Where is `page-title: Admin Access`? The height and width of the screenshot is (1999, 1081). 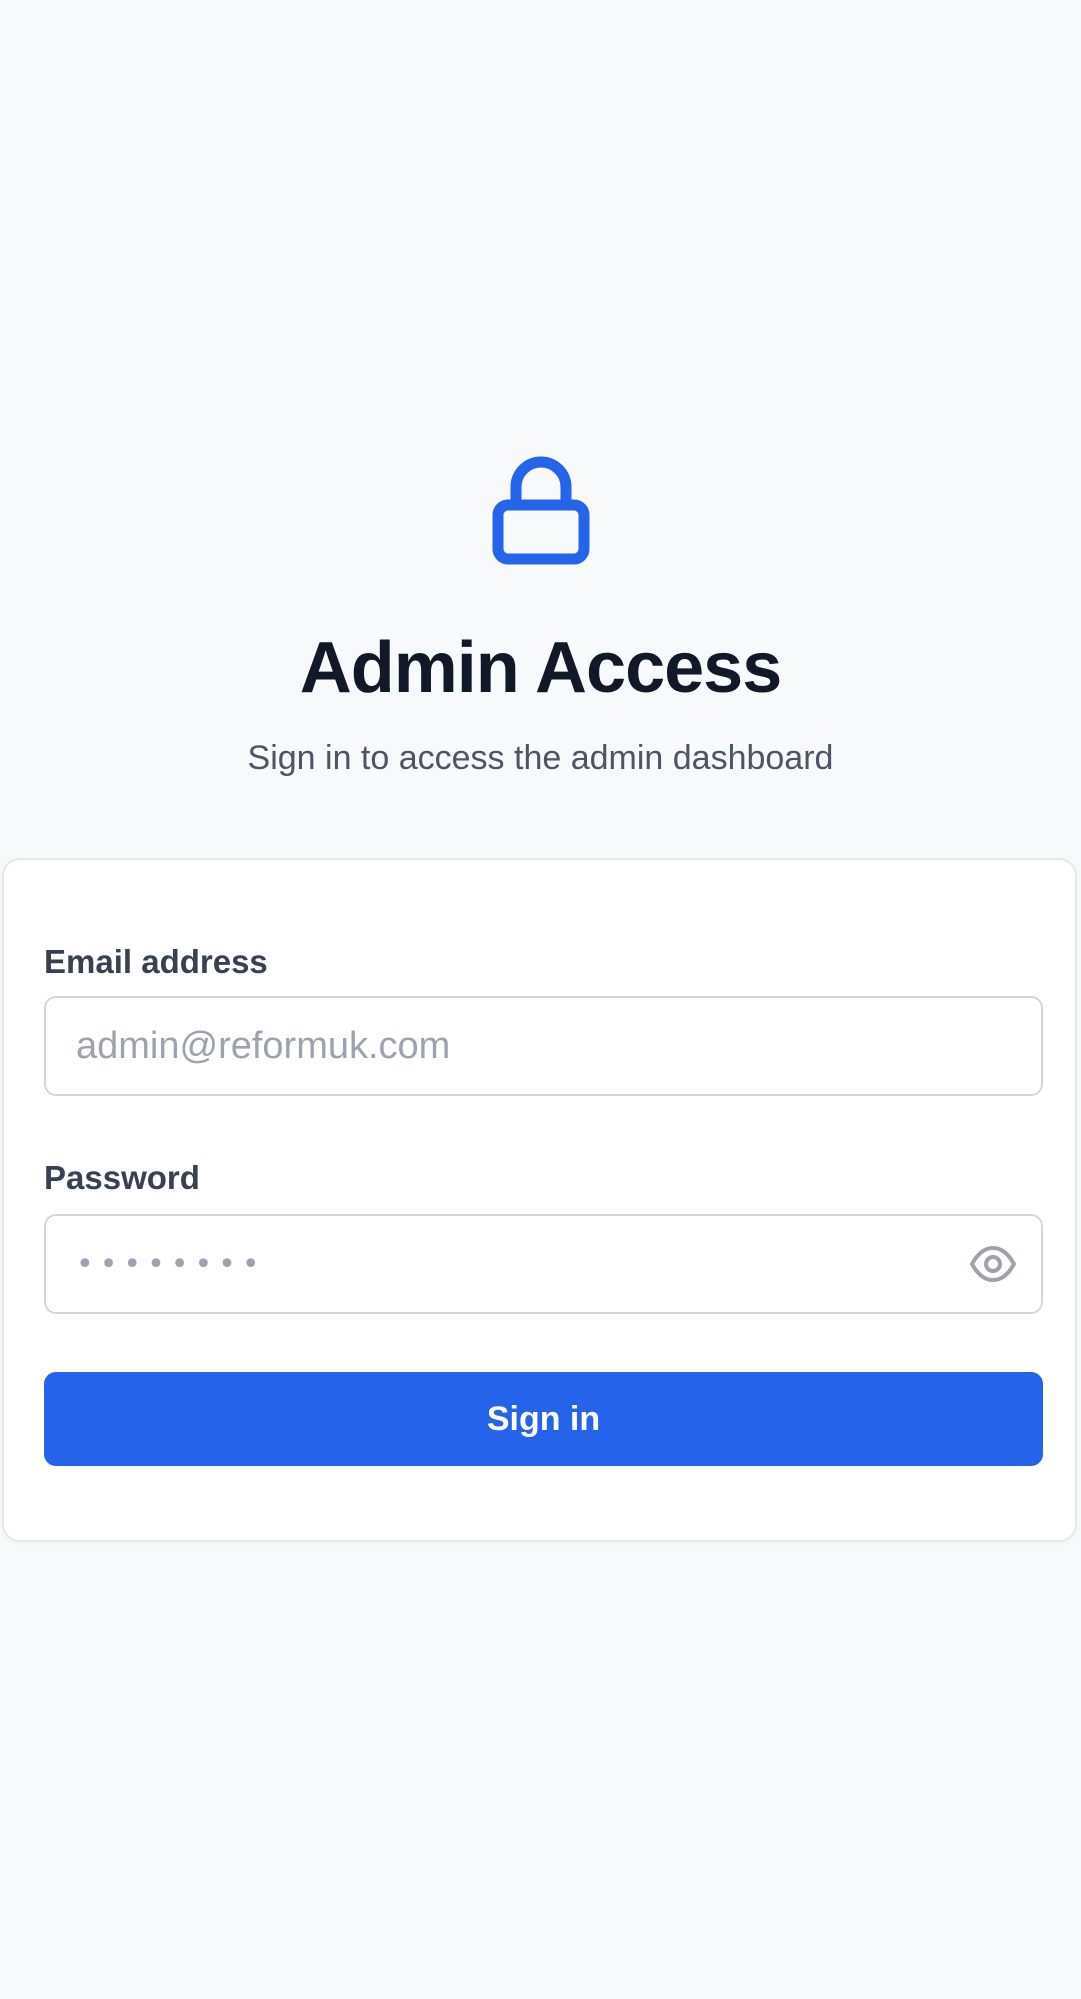 page-title: Admin Access is located at coordinates (541, 668).